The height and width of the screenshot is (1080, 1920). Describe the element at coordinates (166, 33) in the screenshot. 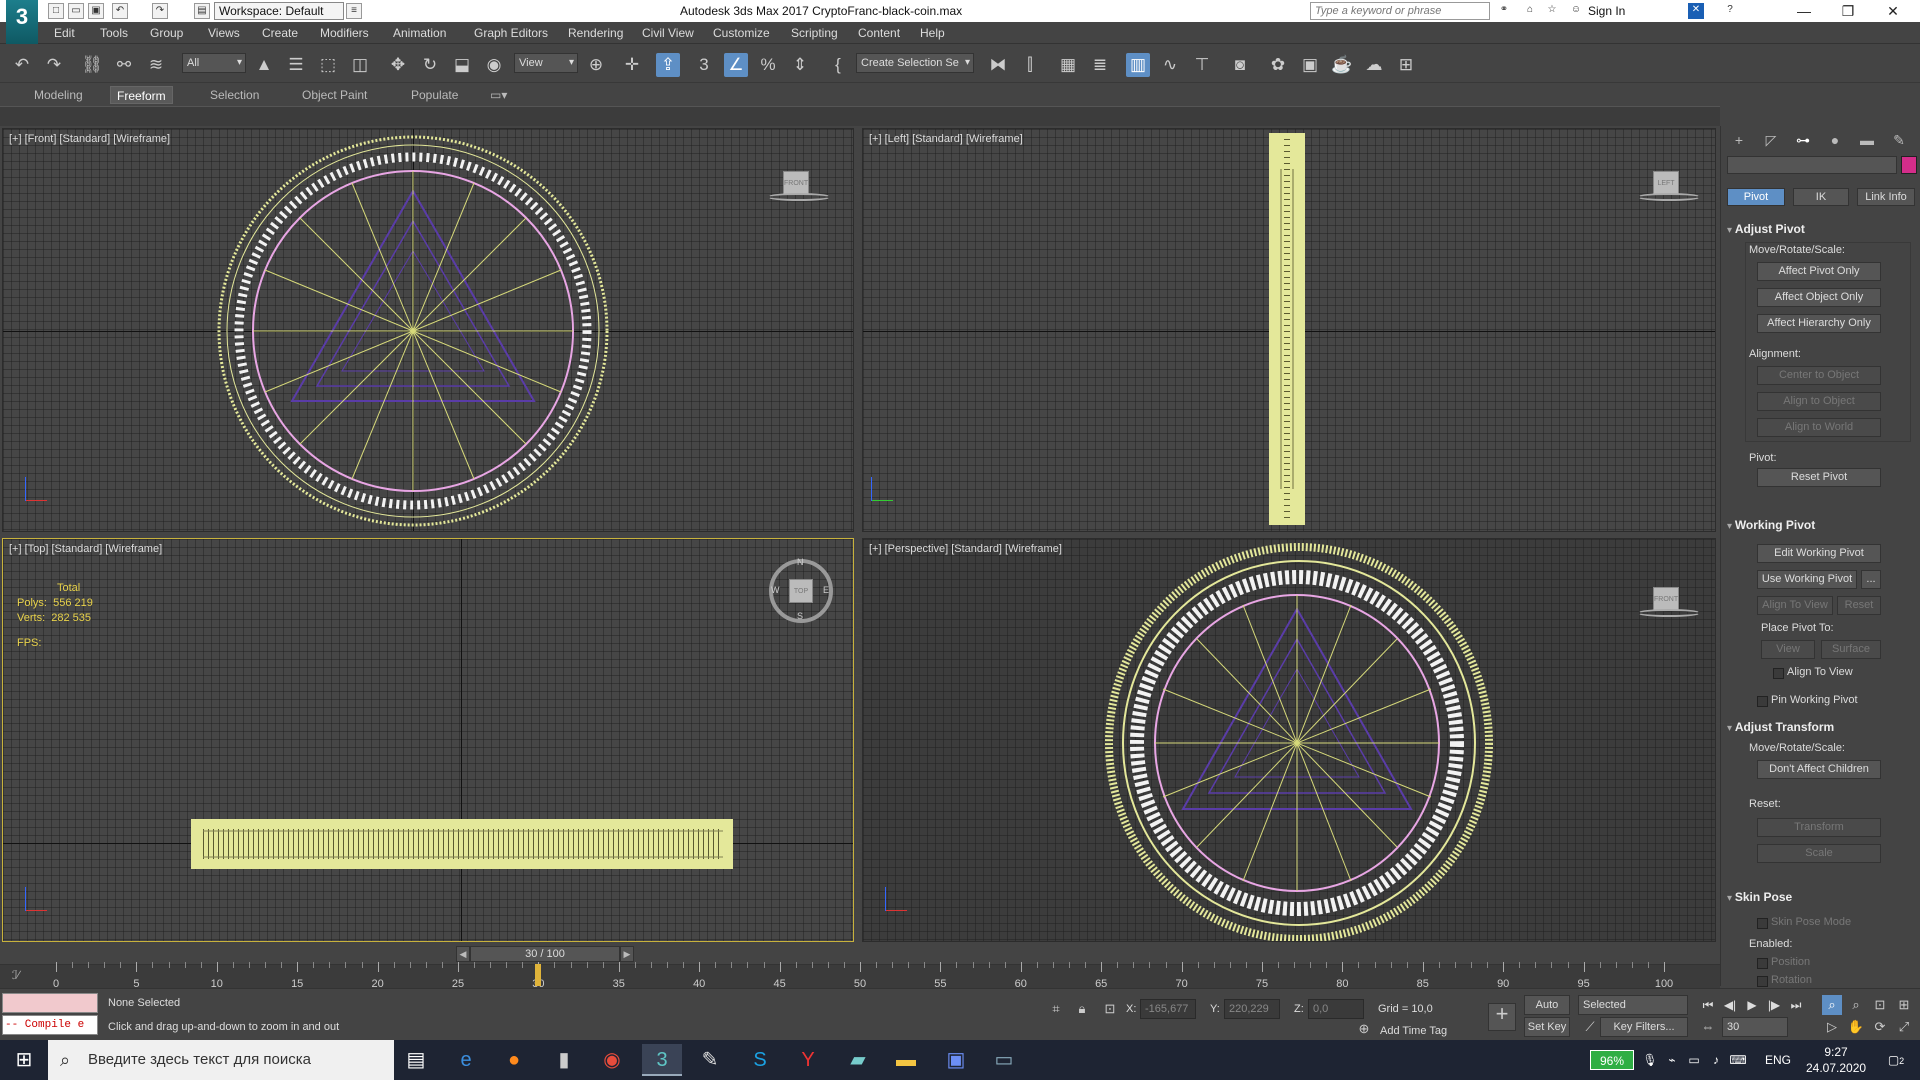

I see `menu-group: Group` at that location.